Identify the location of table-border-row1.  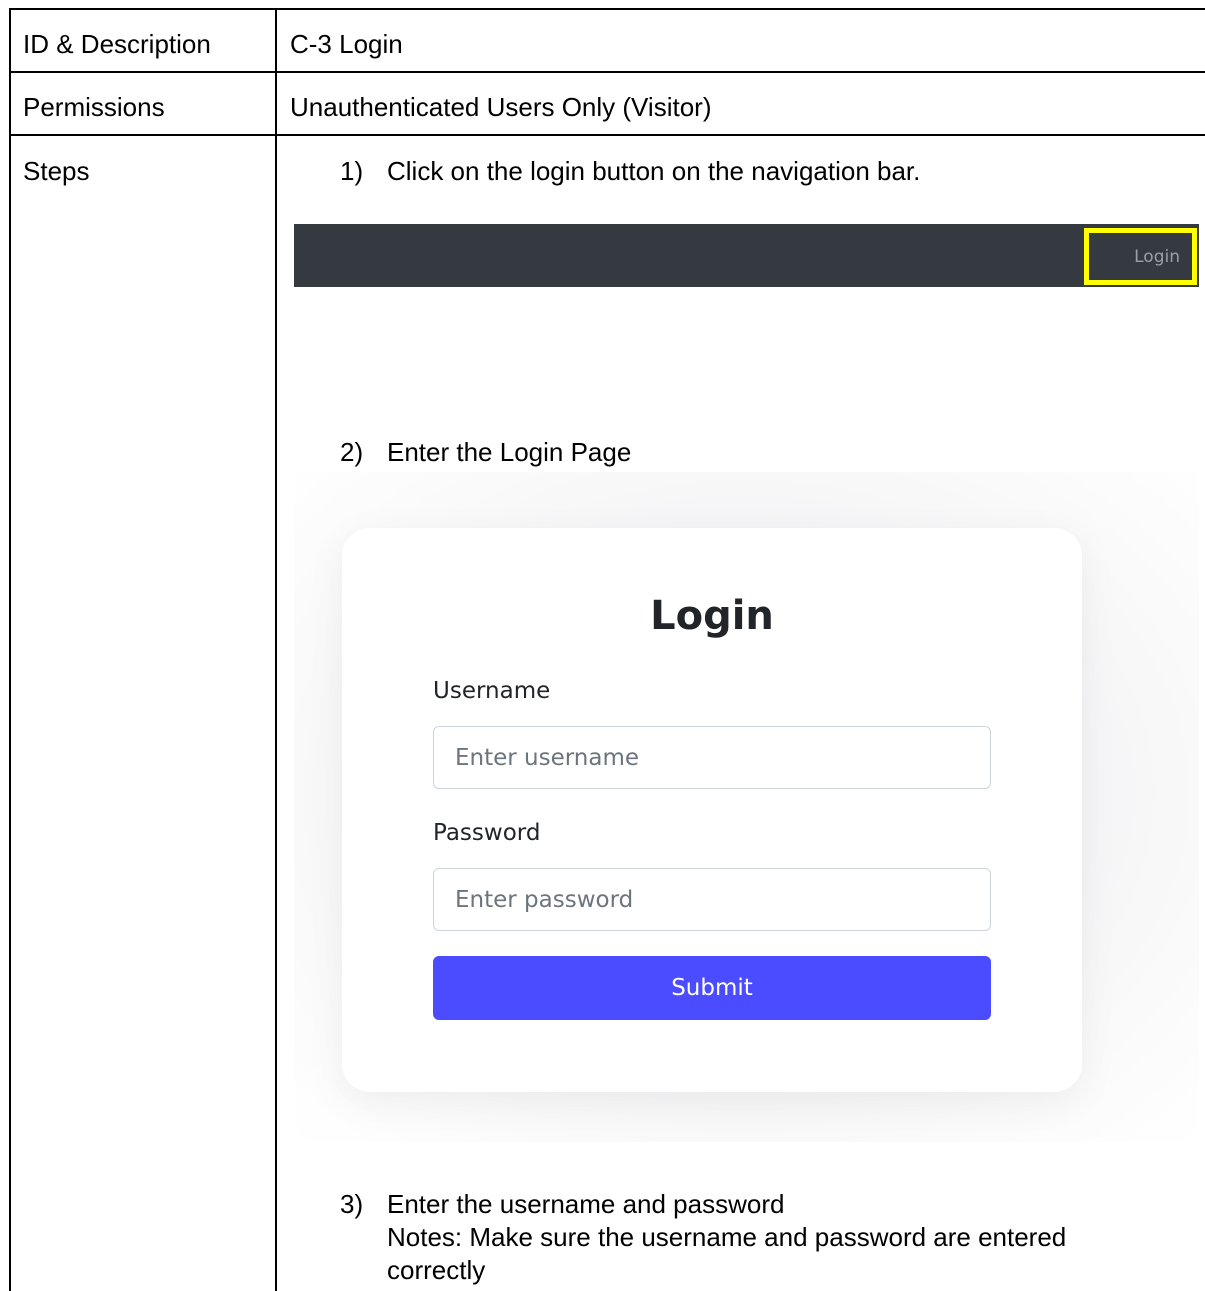
(607, 72).